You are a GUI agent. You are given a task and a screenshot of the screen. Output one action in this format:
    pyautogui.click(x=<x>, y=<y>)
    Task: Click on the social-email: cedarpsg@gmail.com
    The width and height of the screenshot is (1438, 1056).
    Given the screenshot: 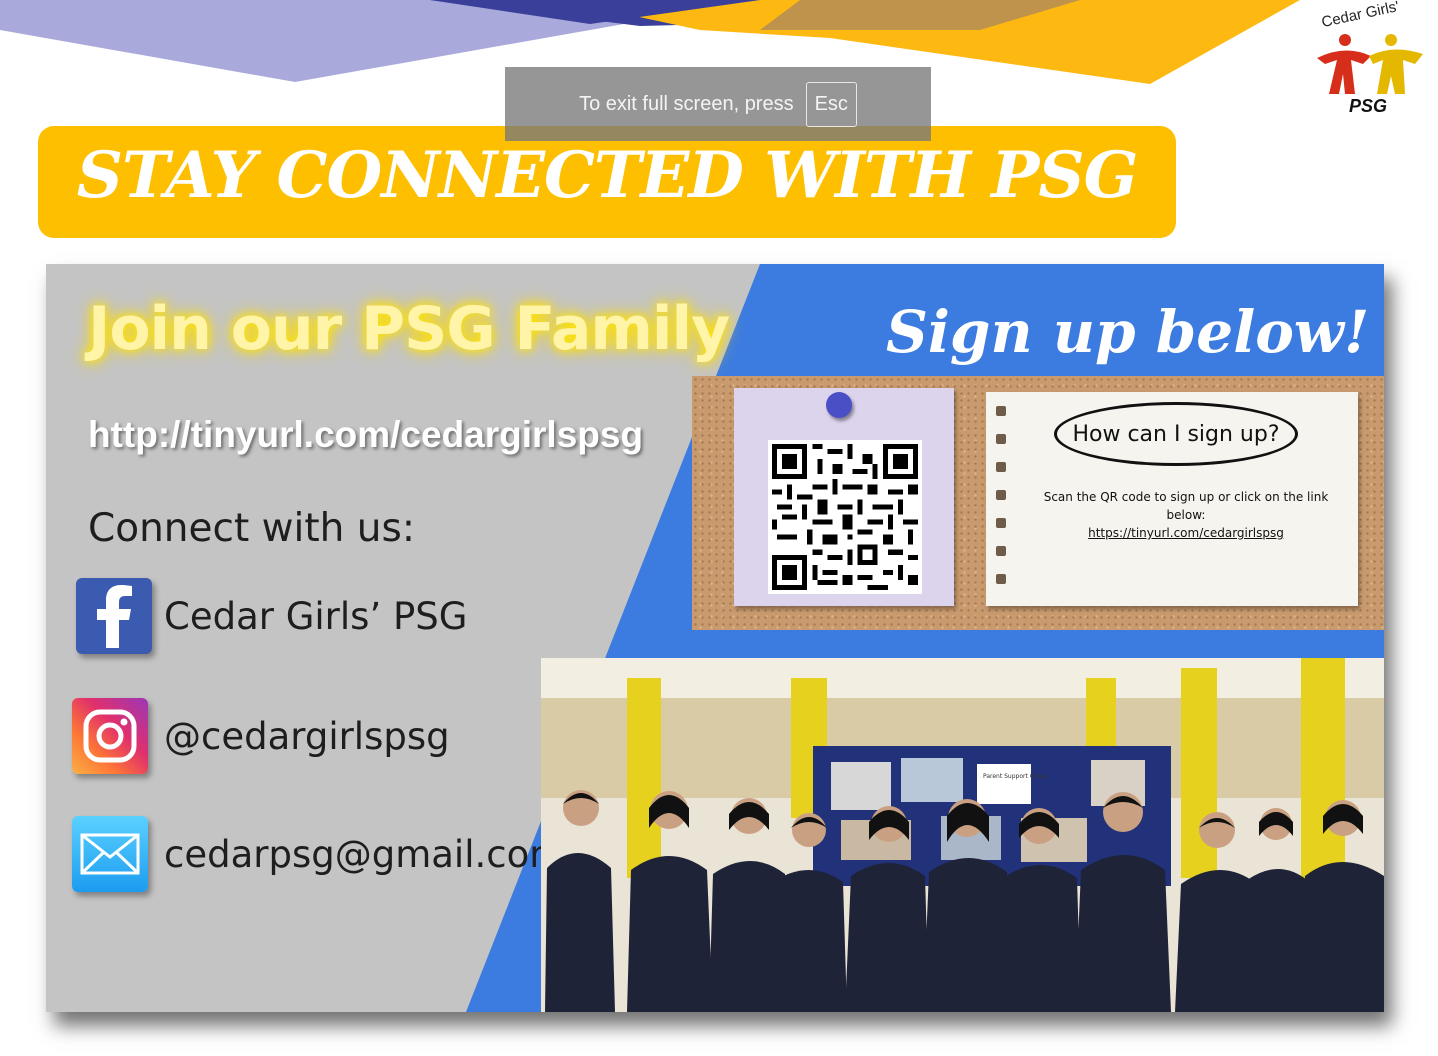 What is the action you would take?
    pyautogui.click(x=318, y=854)
    